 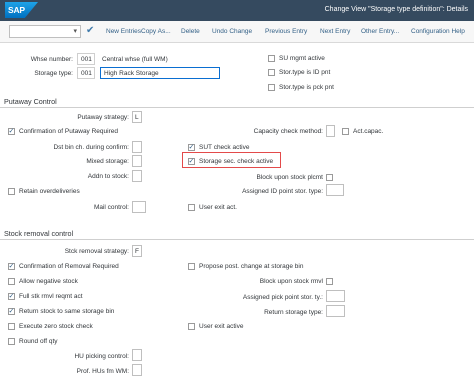 I want to click on capacity-check-method-field, so click(x=330, y=131).